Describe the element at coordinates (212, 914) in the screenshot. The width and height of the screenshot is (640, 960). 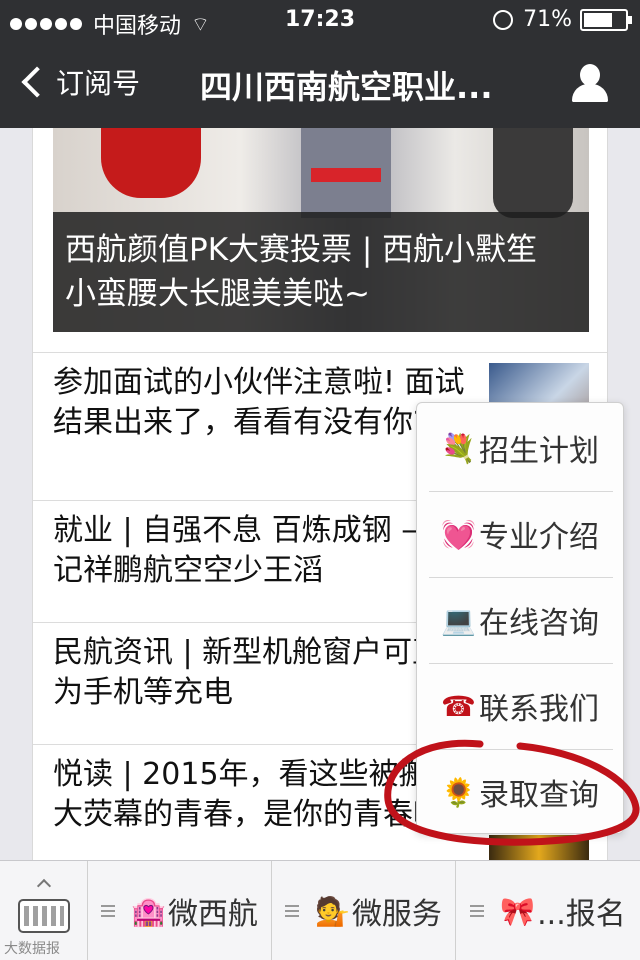
I see `tab-label: 微西航` at that location.